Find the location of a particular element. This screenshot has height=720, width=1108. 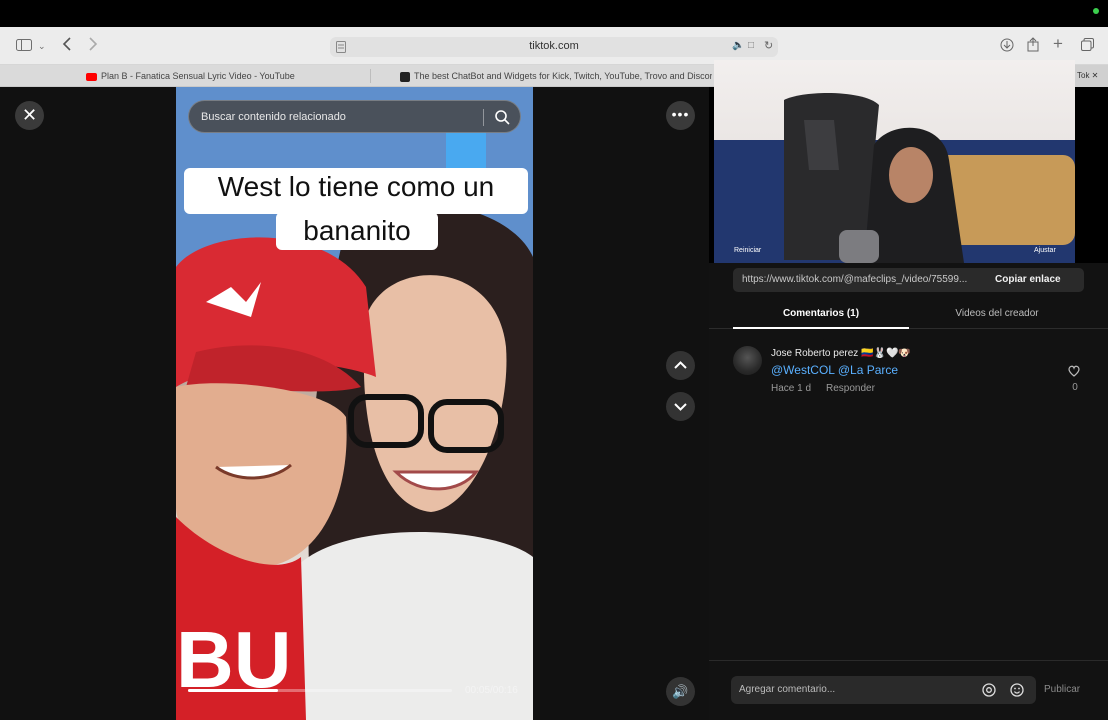

next-video-button is located at coordinates (680, 406).